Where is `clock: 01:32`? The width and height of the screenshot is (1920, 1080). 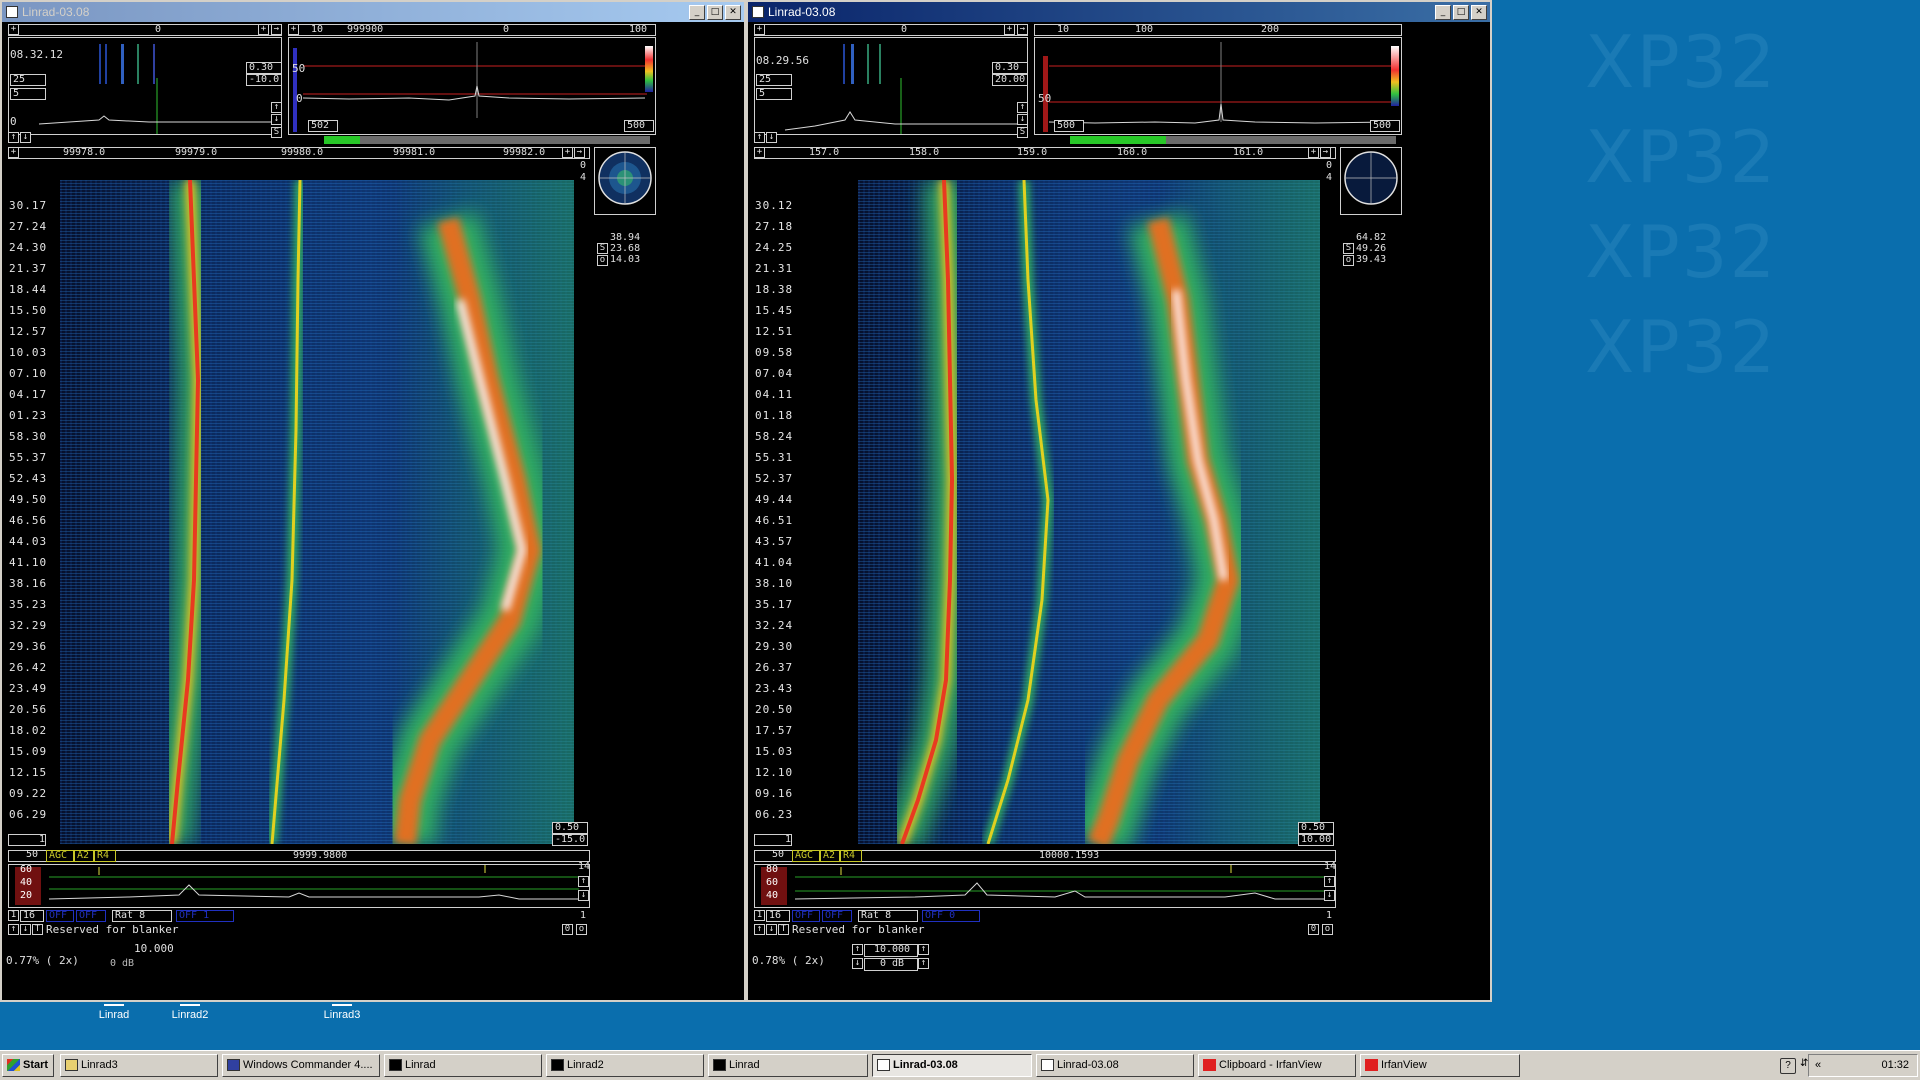
clock: 01:32 is located at coordinates (1895, 1065).